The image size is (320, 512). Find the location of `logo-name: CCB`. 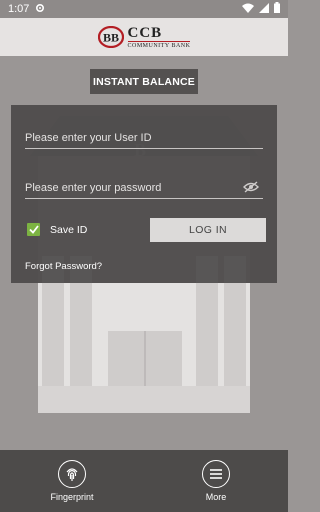

logo-name: CCB is located at coordinates (145, 32).